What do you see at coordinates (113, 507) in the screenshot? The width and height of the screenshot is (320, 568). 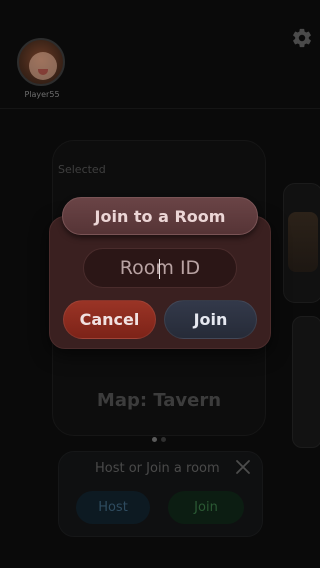 I see `host-button: Host` at bounding box center [113, 507].